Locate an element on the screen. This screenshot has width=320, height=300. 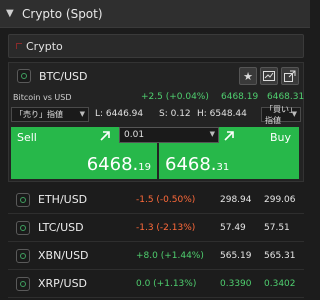
bid-price: 57.49 is located at coordinates (233, 227).